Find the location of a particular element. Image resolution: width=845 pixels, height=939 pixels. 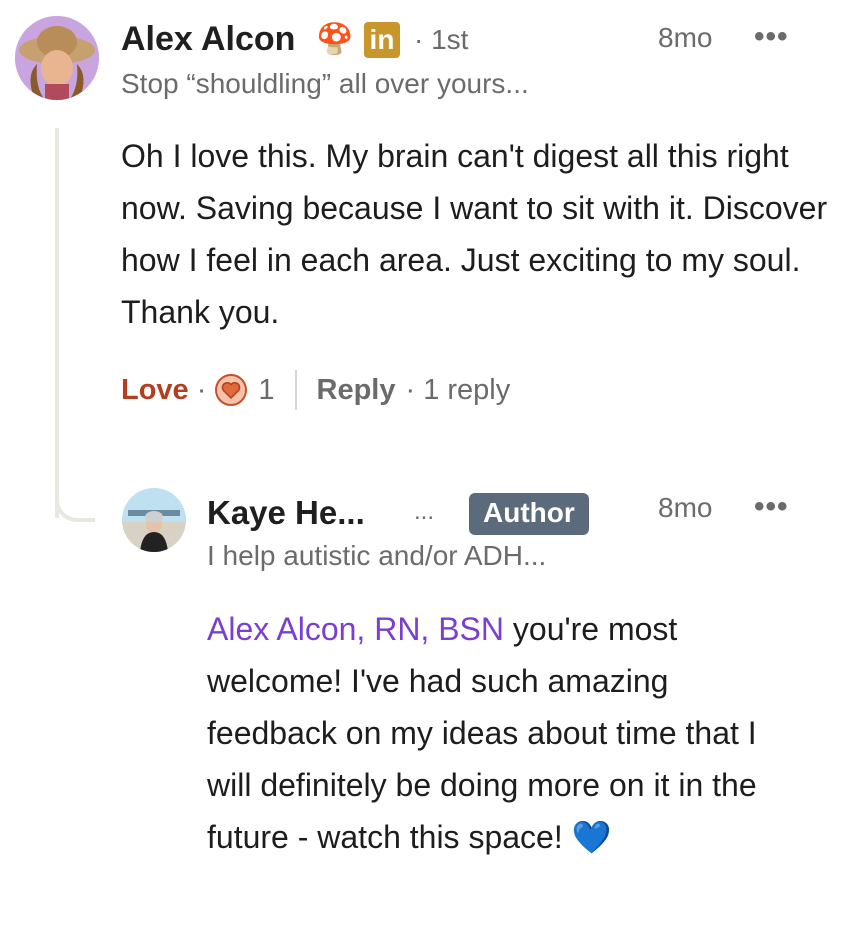

reply-time: 8mo is located at coordinates (685, 507).